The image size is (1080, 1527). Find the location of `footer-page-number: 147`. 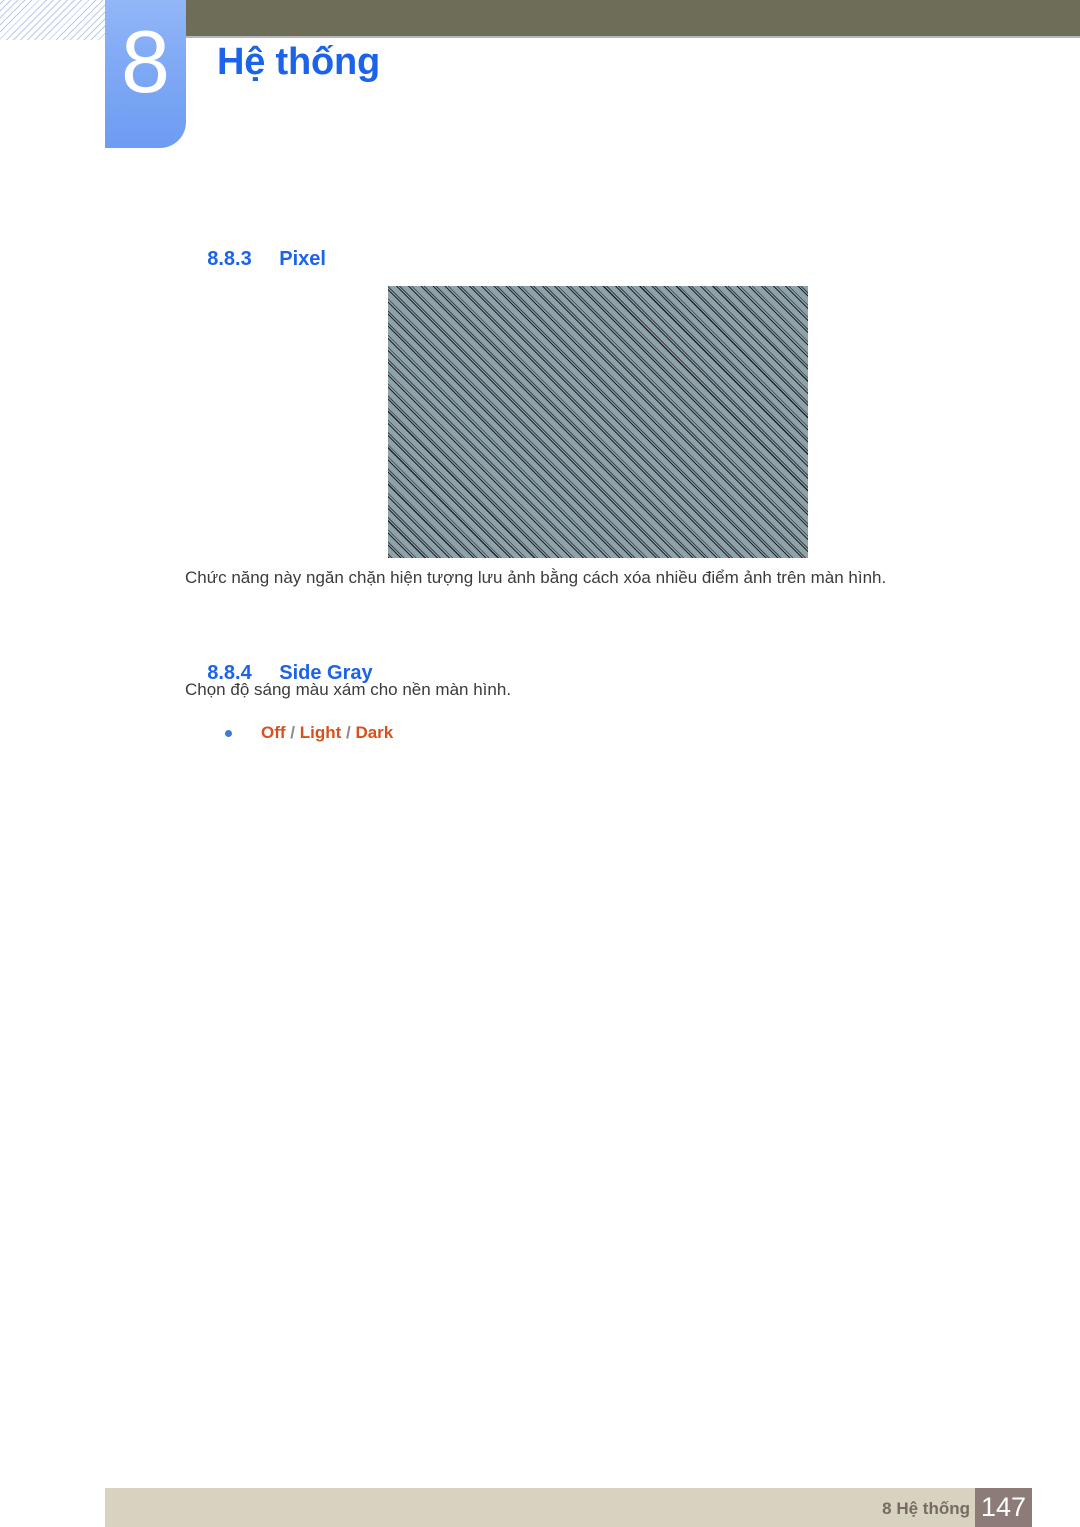

footer-page-number: 147 is located at coordinates (1003, 1507).